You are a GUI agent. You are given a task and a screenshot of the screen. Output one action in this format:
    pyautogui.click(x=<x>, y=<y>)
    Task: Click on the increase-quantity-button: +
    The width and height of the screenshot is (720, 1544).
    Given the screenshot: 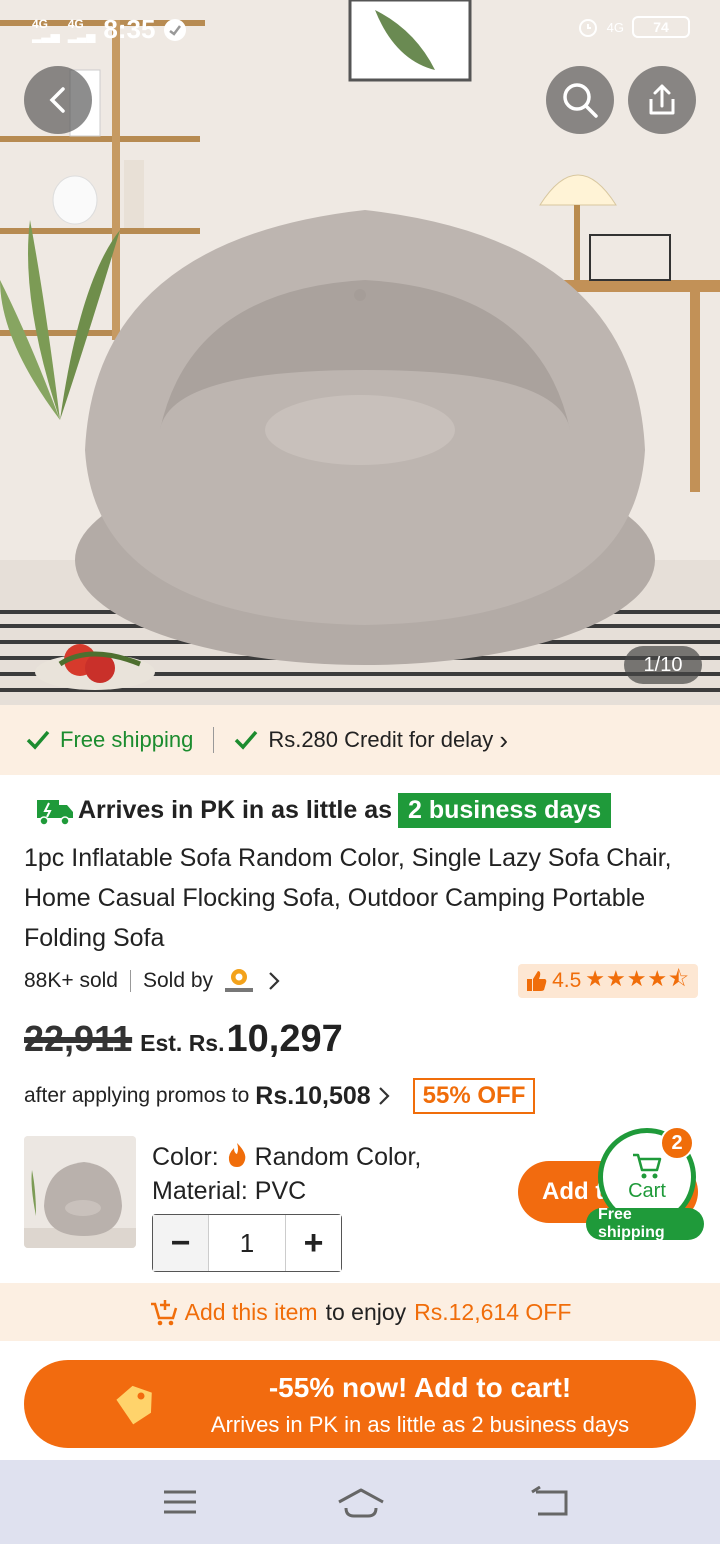 What is the action you would take?
    pyautogui.click(x=313, y=1243)
    